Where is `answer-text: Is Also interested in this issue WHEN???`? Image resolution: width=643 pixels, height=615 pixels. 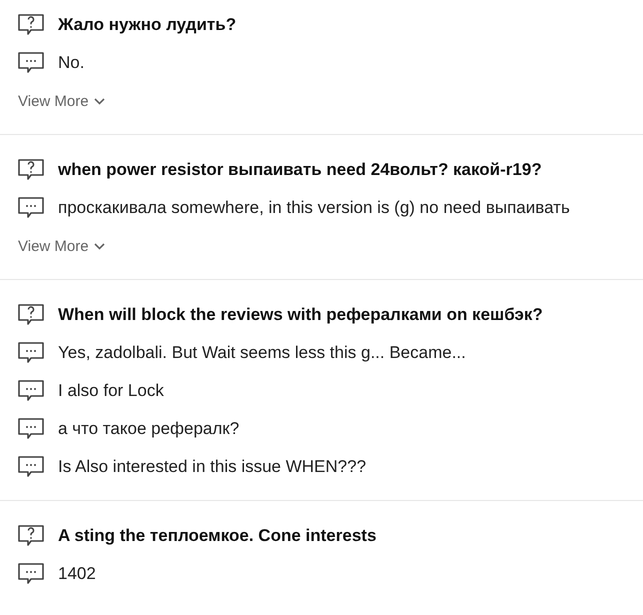 answer-text: Is Also interested in this issue WHEN??? is located at coordinates (212, 467).